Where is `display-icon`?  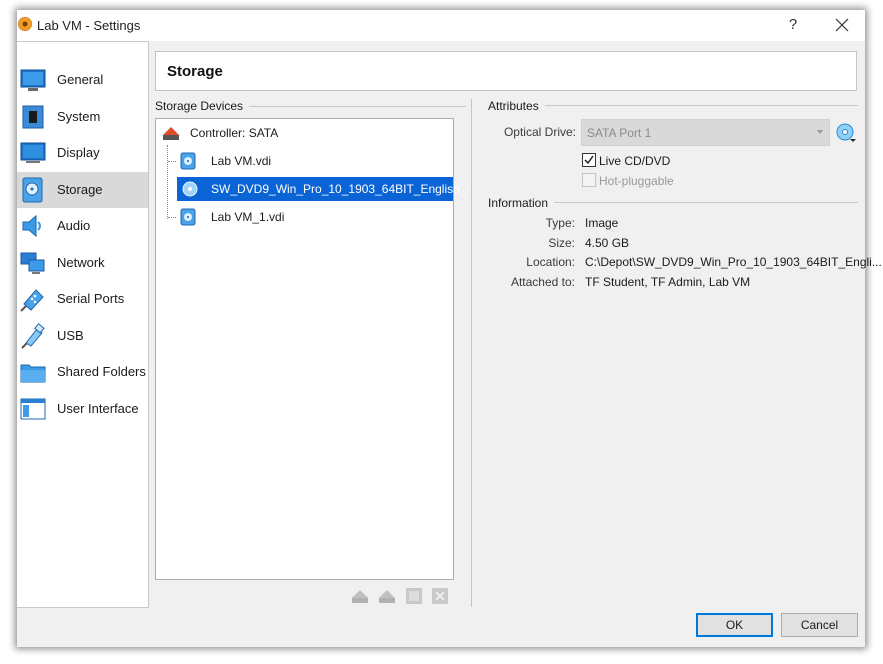 display-icon is located at coordinates (33, 152).